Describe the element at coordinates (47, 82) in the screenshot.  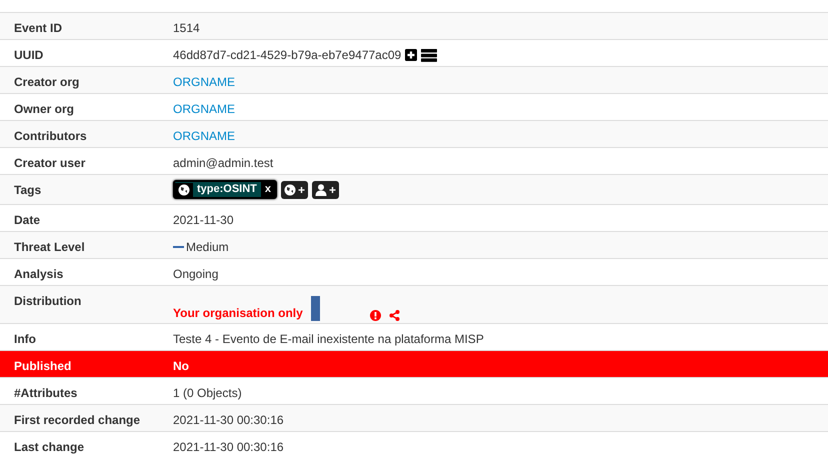
I see `field-label: Creator org` at that location.